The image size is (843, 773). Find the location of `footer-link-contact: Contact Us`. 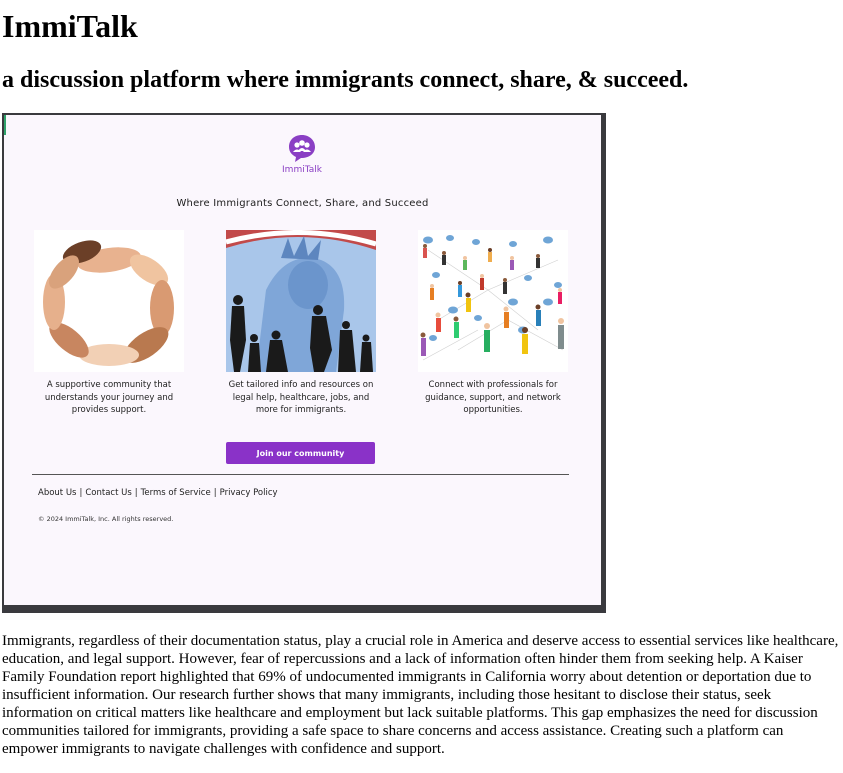

footer-link-contact: Contact Us is located at coordinates (108, 493).